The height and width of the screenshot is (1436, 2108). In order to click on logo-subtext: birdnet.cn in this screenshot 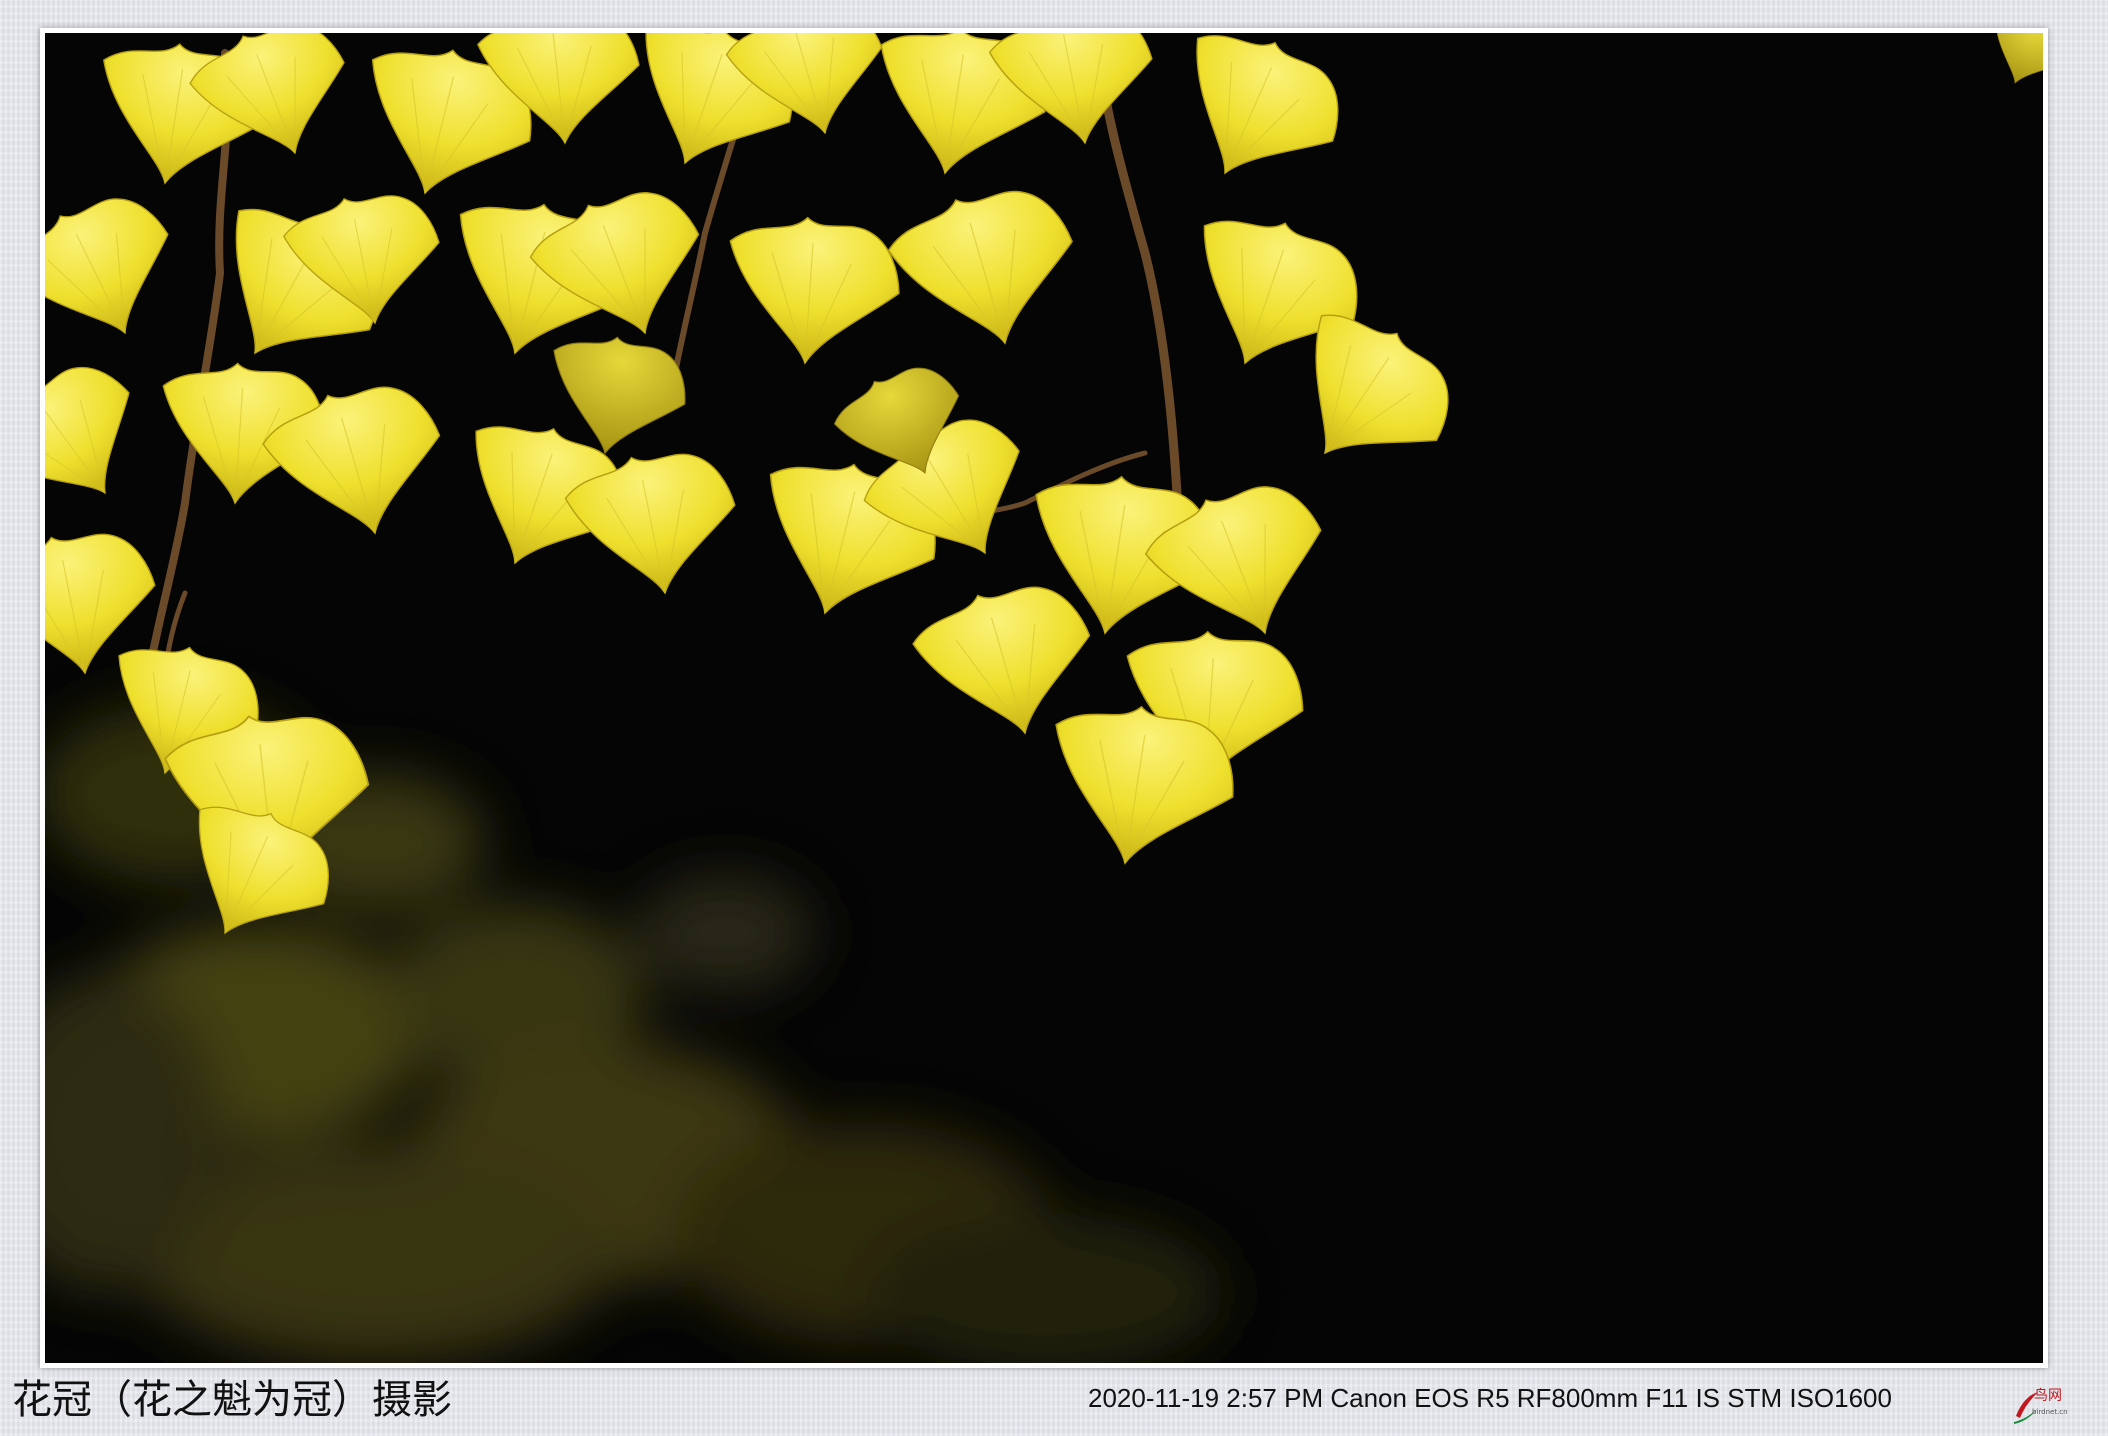, I will do `click(2050, 1412)`.